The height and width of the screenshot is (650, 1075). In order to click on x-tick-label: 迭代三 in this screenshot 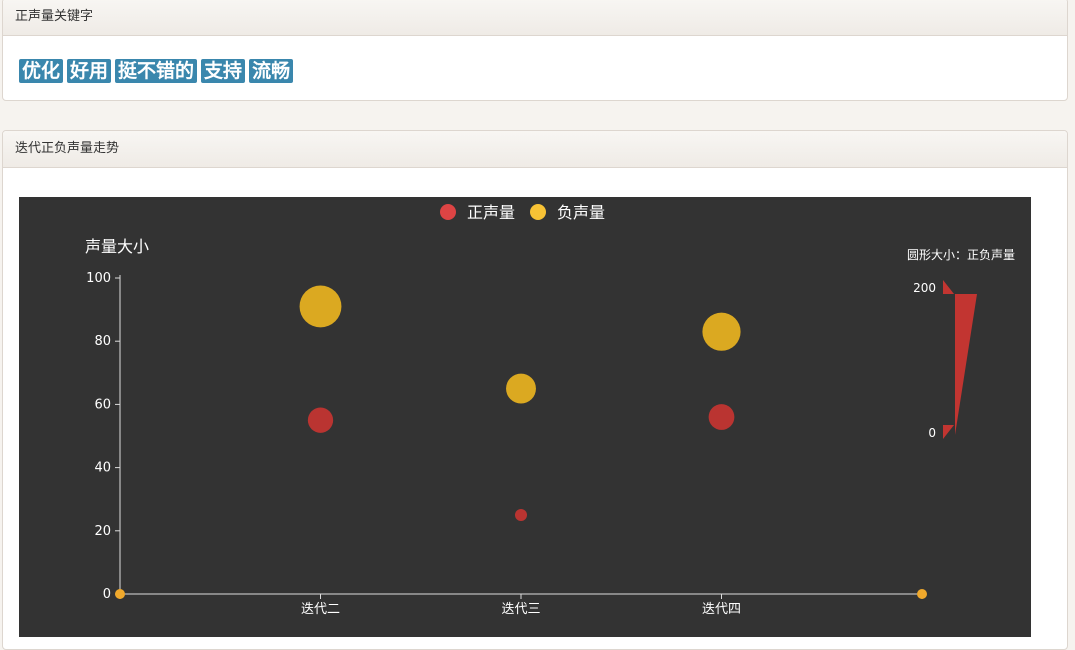, I will do `click(520, 609)`.